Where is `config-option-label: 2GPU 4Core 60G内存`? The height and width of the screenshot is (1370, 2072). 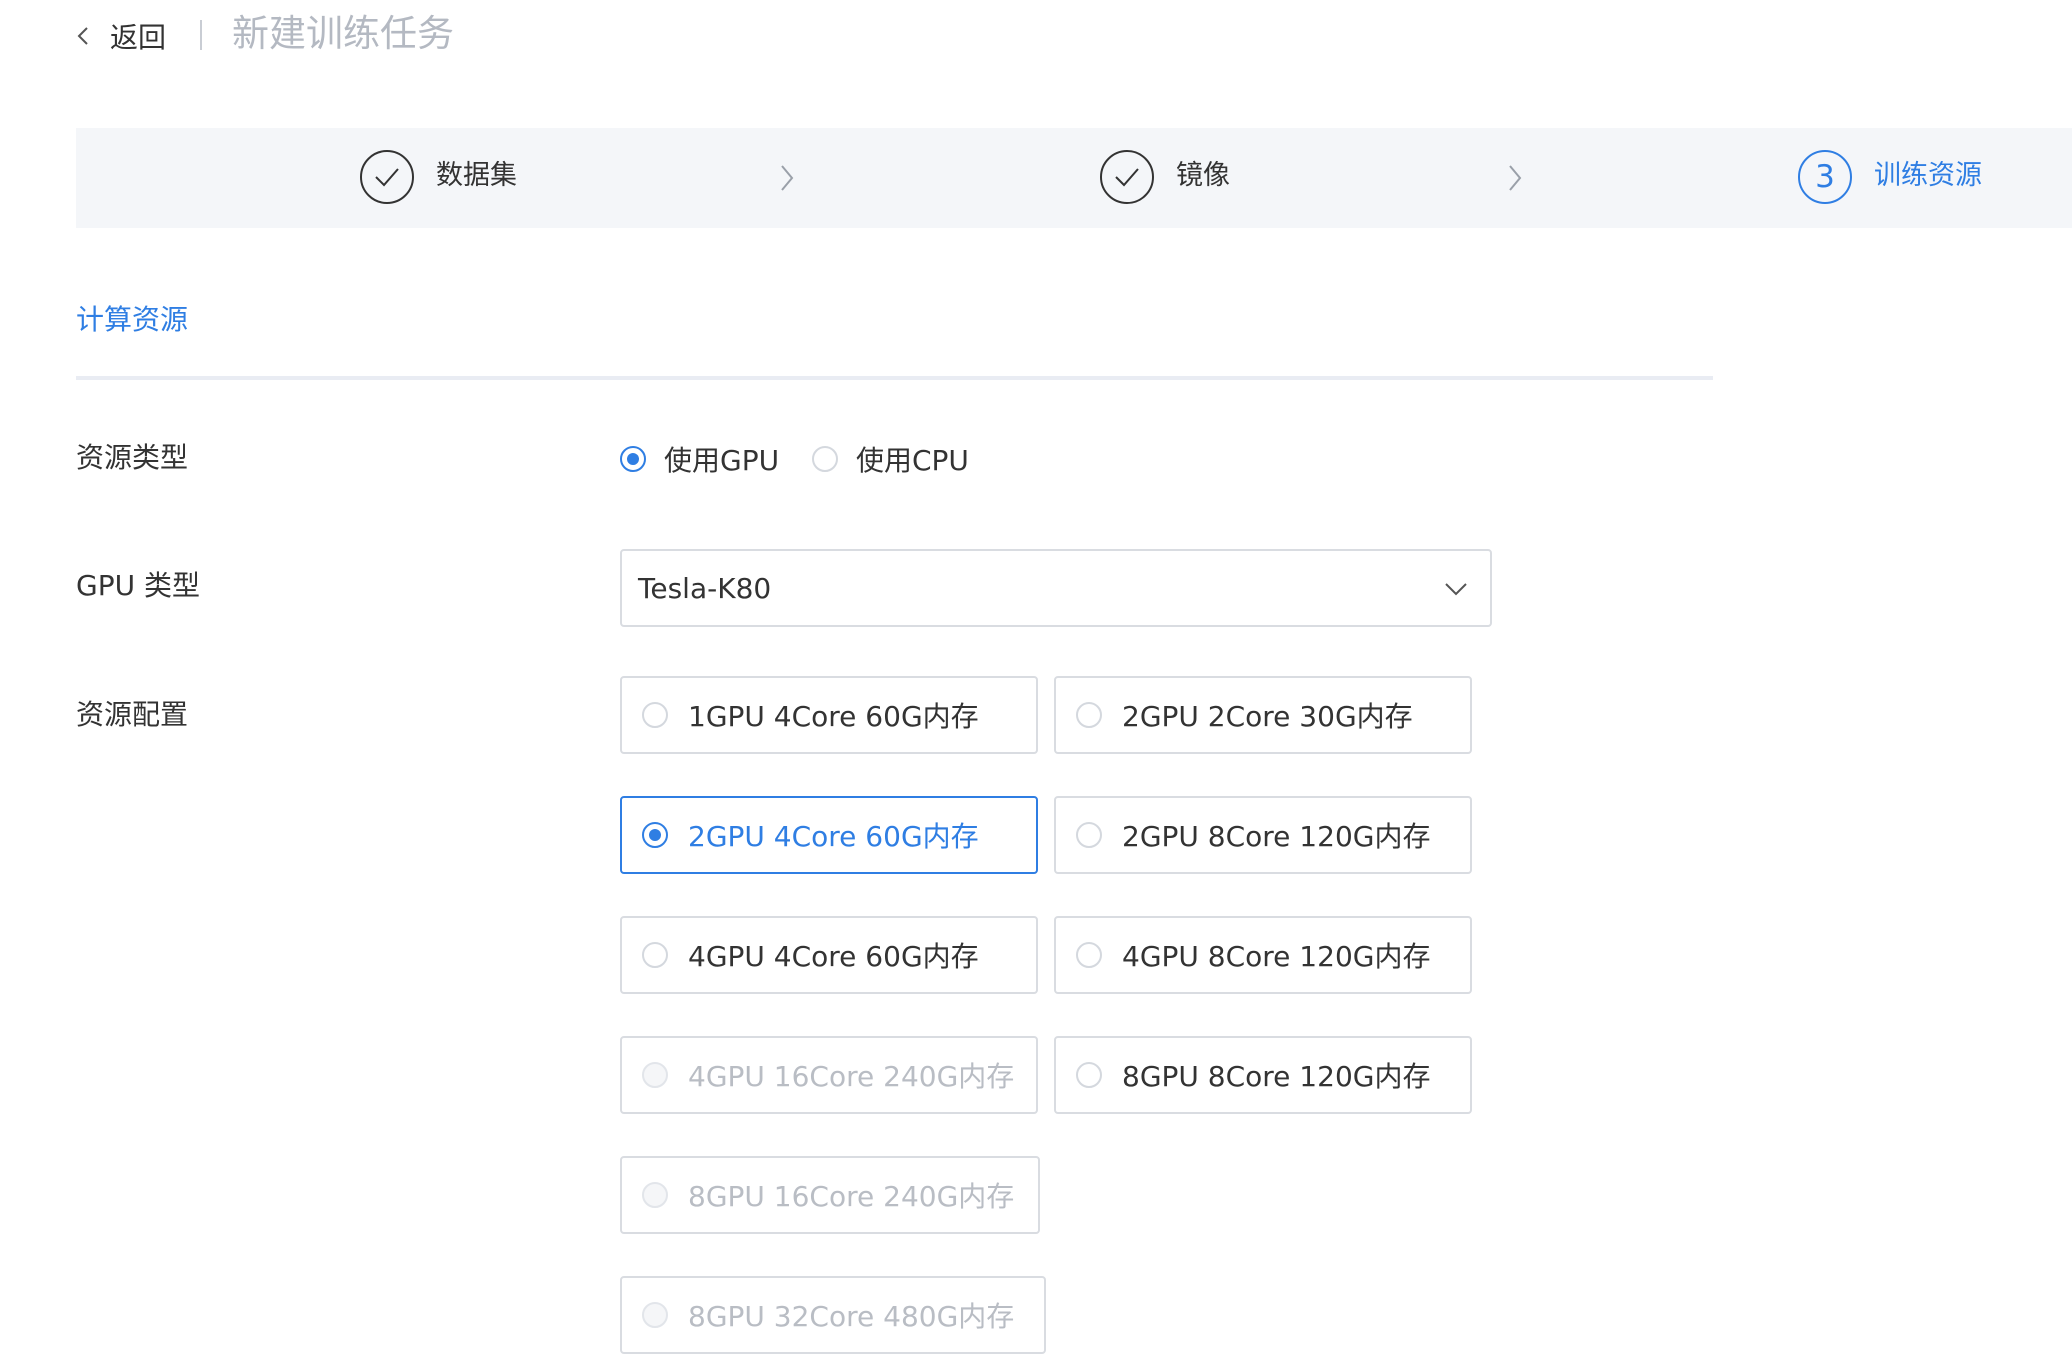
config-option-label: 2GPU 4Core 60G内存 is located at coordinates (833, 836).